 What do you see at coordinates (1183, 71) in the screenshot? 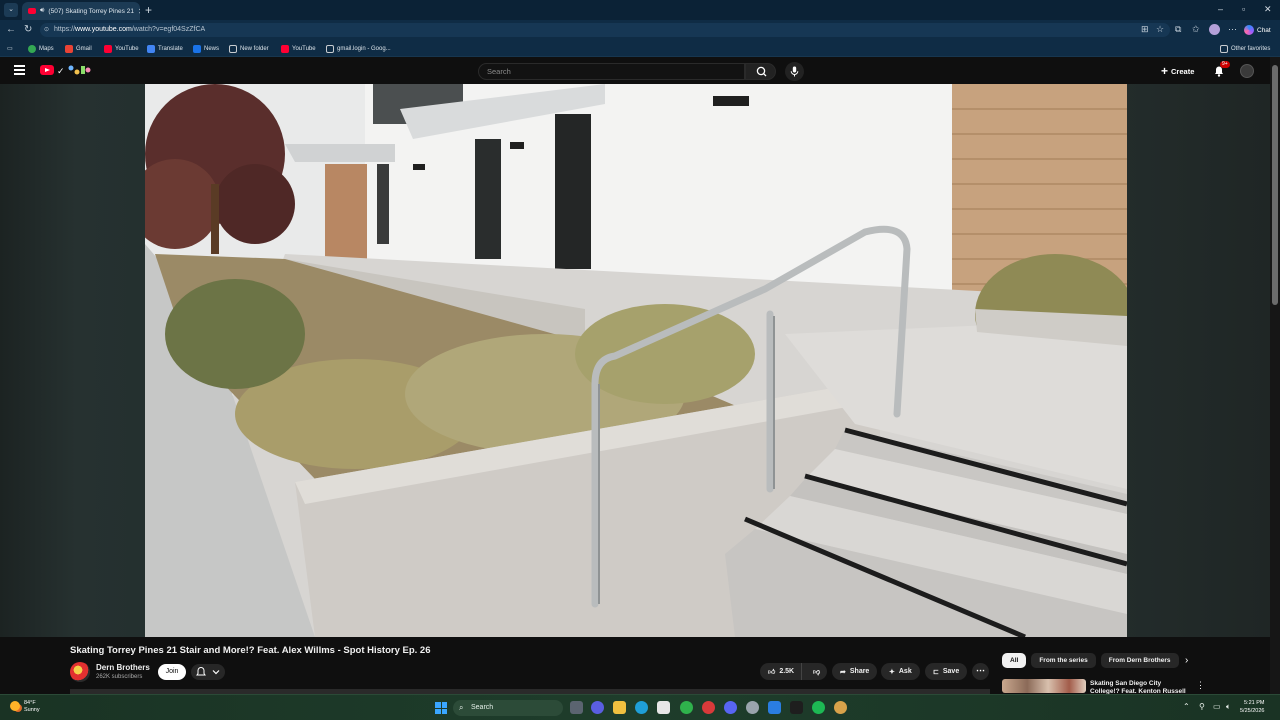
I see `create-label: Create` at bounding box center [1183, 71].